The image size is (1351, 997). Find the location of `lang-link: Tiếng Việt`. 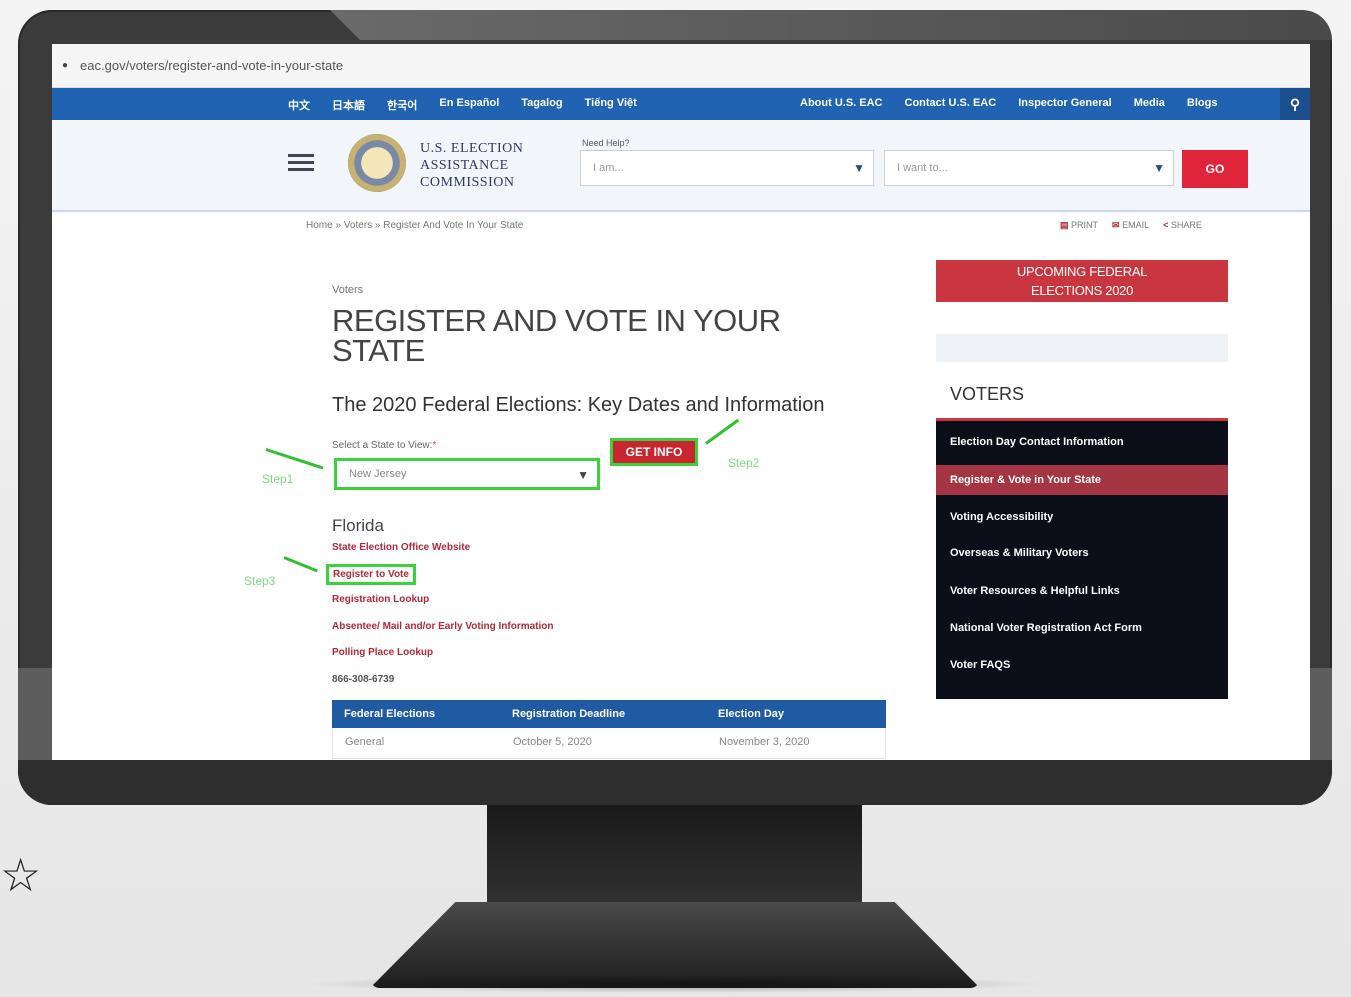

lang-link: Tiếng Việt is located at coordinates (611, 105).